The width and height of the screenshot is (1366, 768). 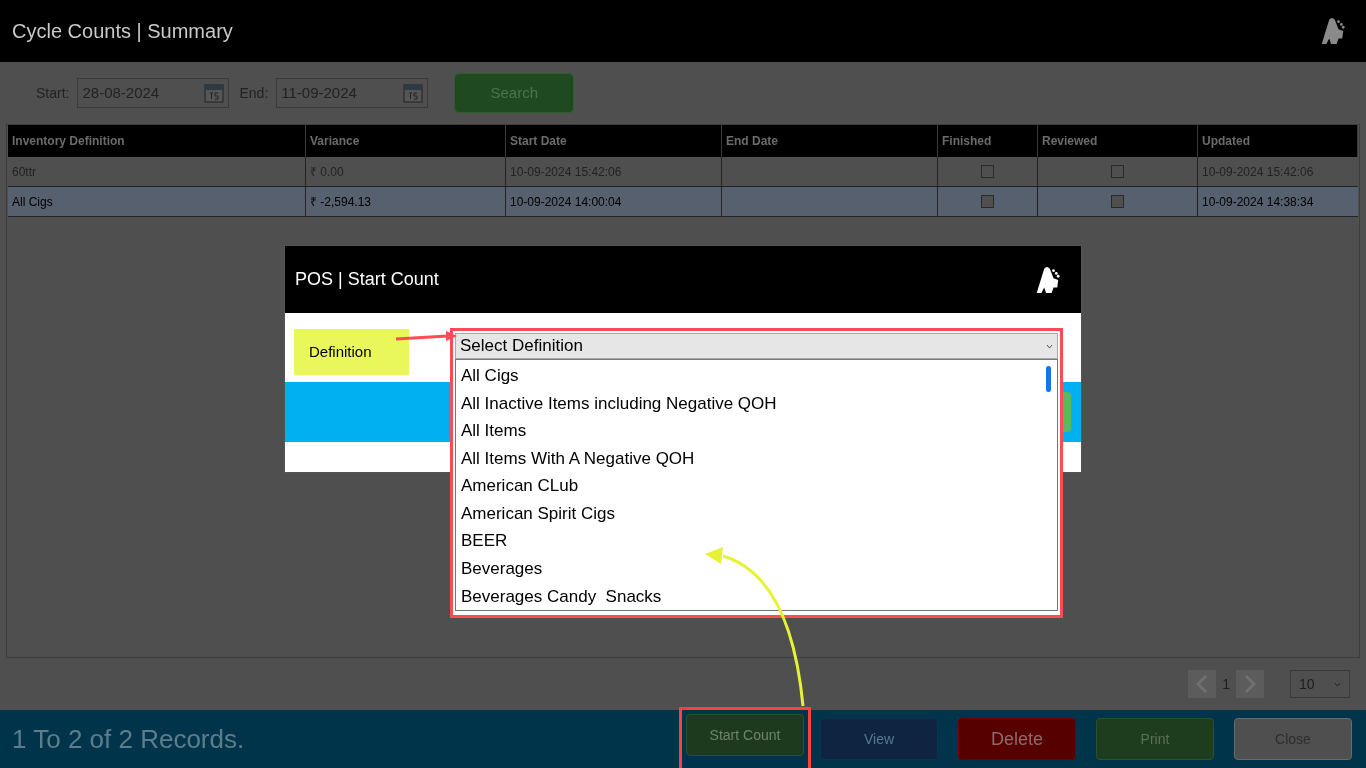 What do you see at coordinates (756, 346) in the screenshot?
I see `definition-select: Select Definition` at bounding box center [756, 346].